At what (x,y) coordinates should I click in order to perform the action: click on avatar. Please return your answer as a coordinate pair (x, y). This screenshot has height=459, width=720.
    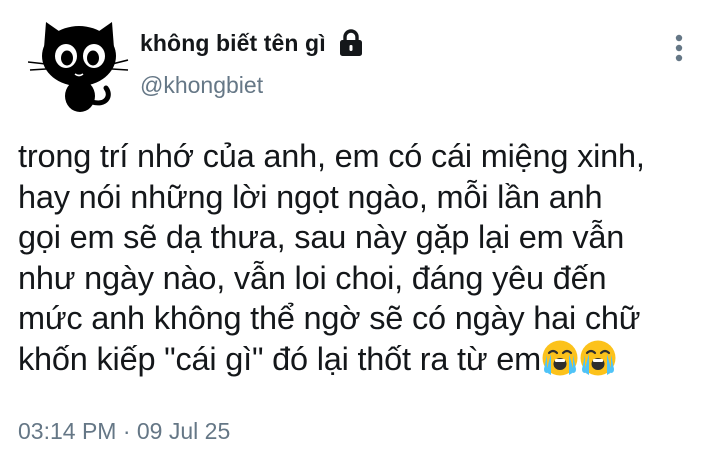
    Looking at the image, I should click on (79, 65).